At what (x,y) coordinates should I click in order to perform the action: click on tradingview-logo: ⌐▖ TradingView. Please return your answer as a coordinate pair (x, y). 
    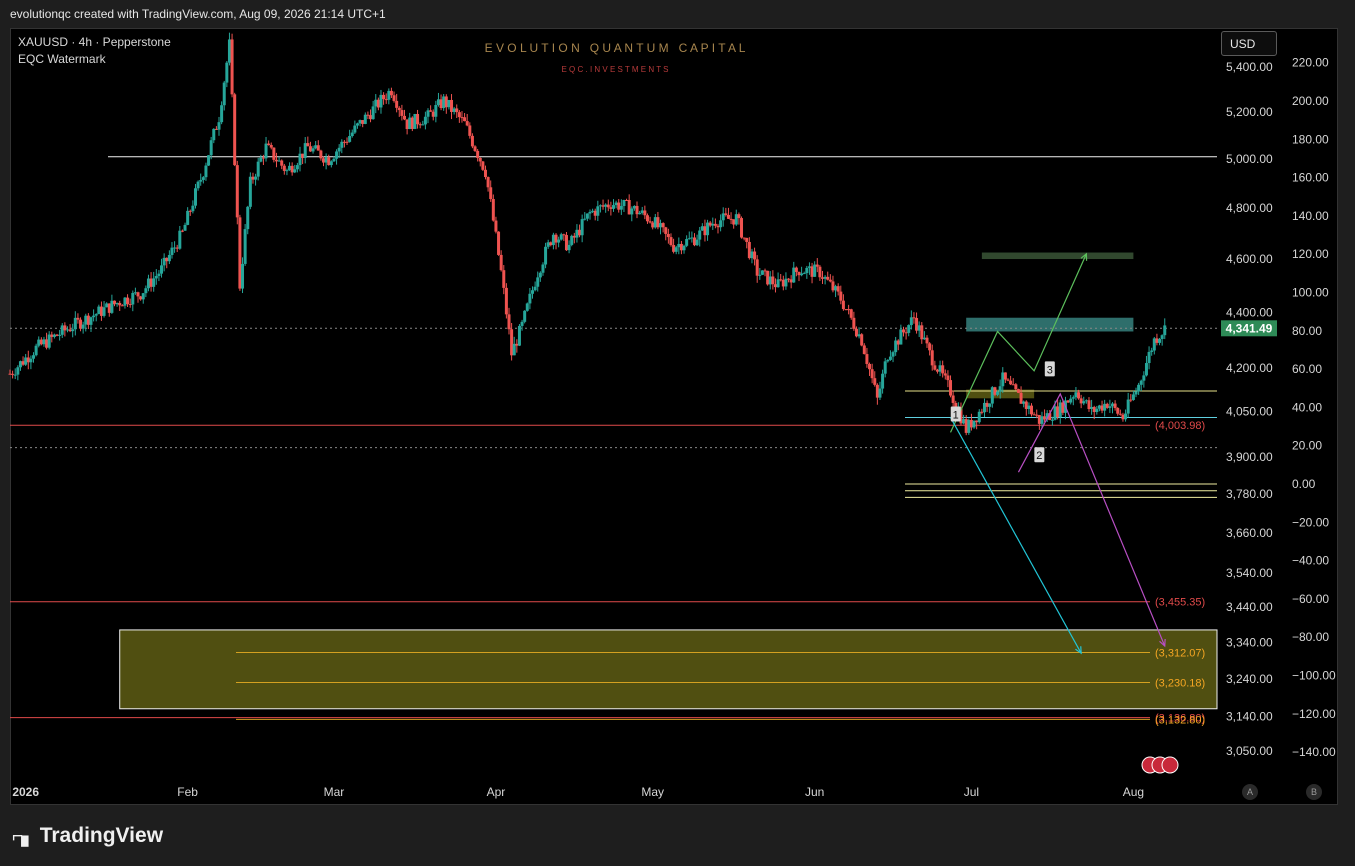
    Looking at the image, I should click on (87, 836).